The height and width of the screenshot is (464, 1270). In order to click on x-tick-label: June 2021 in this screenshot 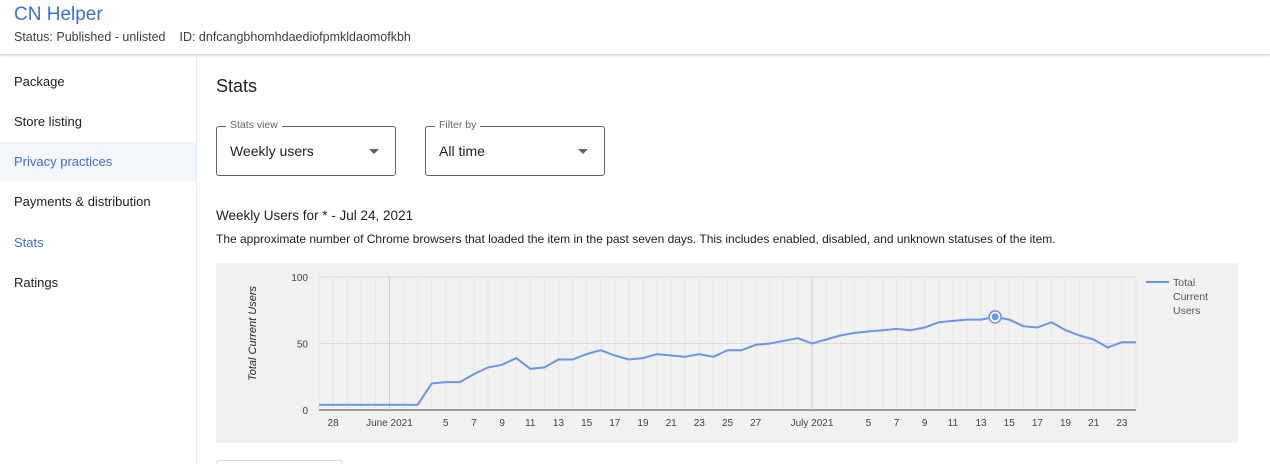, I will do `click(389, 423)`.